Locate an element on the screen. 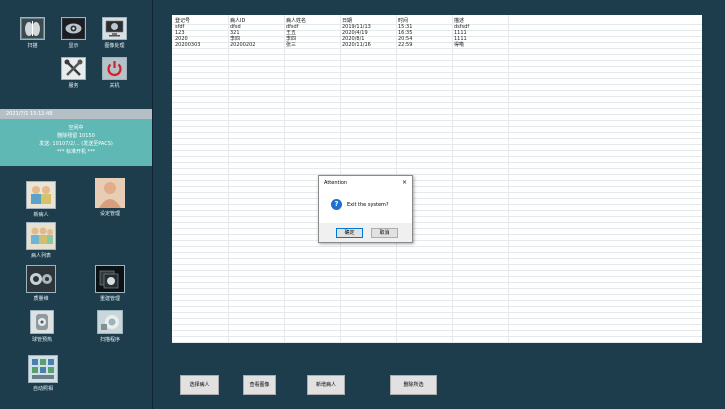 This screenshot has width=725, height=409. tools-icon is located at coordinates (73, 68).